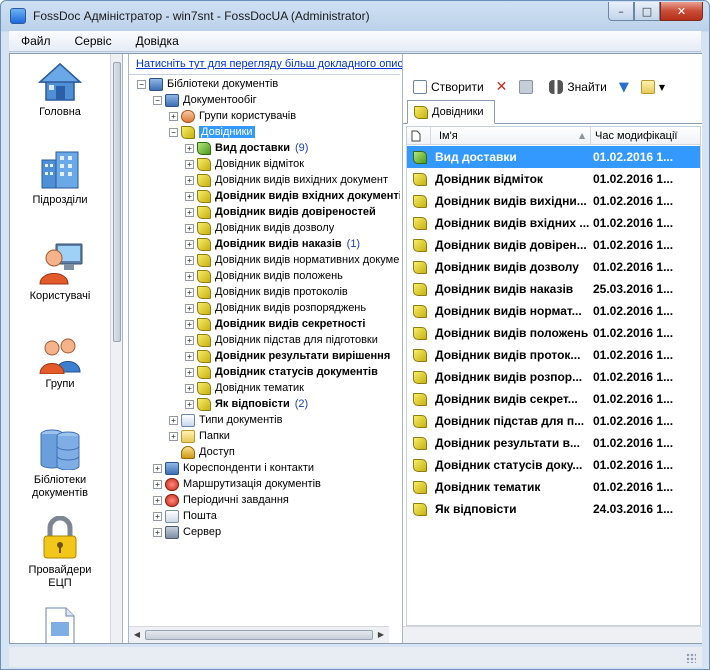 The height and width of the screenshot is (670, 710). Describe the element at coordinates (691, 658) in the screenshot. I see `resize-grip-icon` at that location.